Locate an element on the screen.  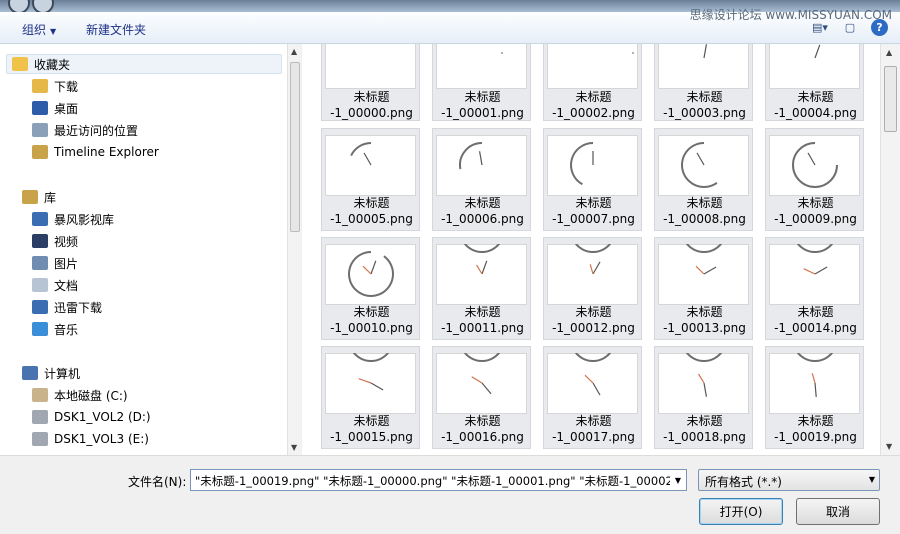
filetype-select: 所有格式 (*.*) ▼ is located at coordinates (789, 480).